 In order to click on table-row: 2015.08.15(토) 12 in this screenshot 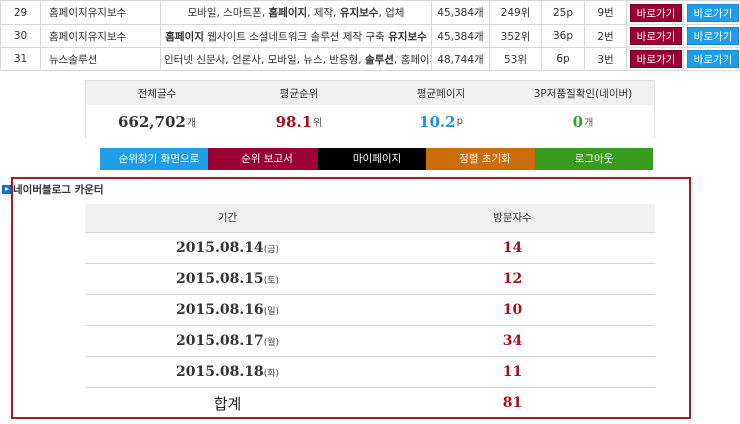, I will do `click(370, 279)`.